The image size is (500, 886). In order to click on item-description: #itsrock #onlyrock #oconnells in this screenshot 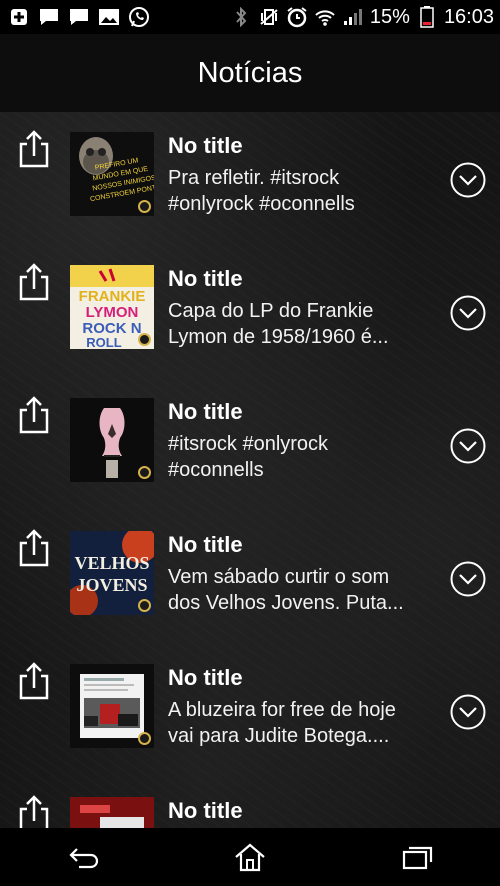, I will do `click(302, 457)`.